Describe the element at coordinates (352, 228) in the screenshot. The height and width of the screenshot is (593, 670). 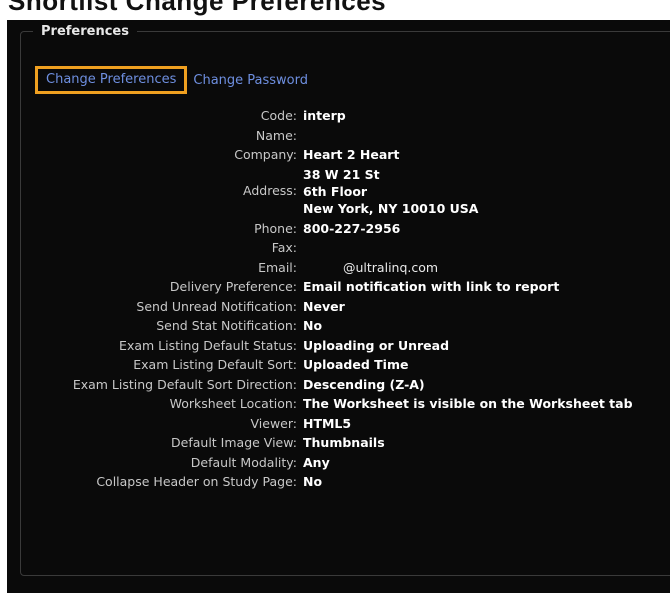
I see `field-value-phone: 800-227-2956` at that location.